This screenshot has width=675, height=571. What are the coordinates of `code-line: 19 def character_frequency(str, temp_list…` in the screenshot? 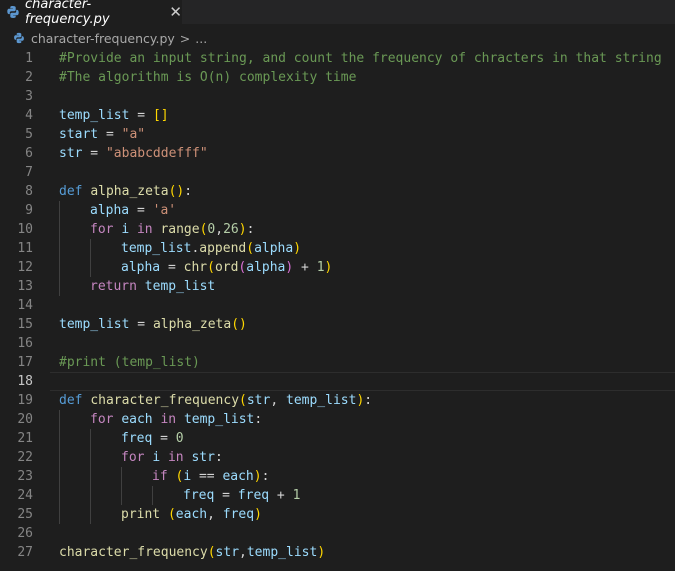 It's located at (337, 400).